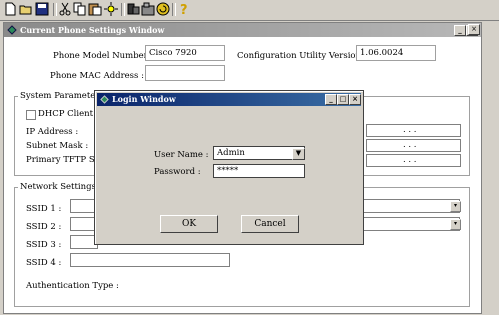 The image size is (499, 315). Describe the element at coordinates (92, 30) in the screenshot. I see `window-title: Current Phone Settings Window` at that location.